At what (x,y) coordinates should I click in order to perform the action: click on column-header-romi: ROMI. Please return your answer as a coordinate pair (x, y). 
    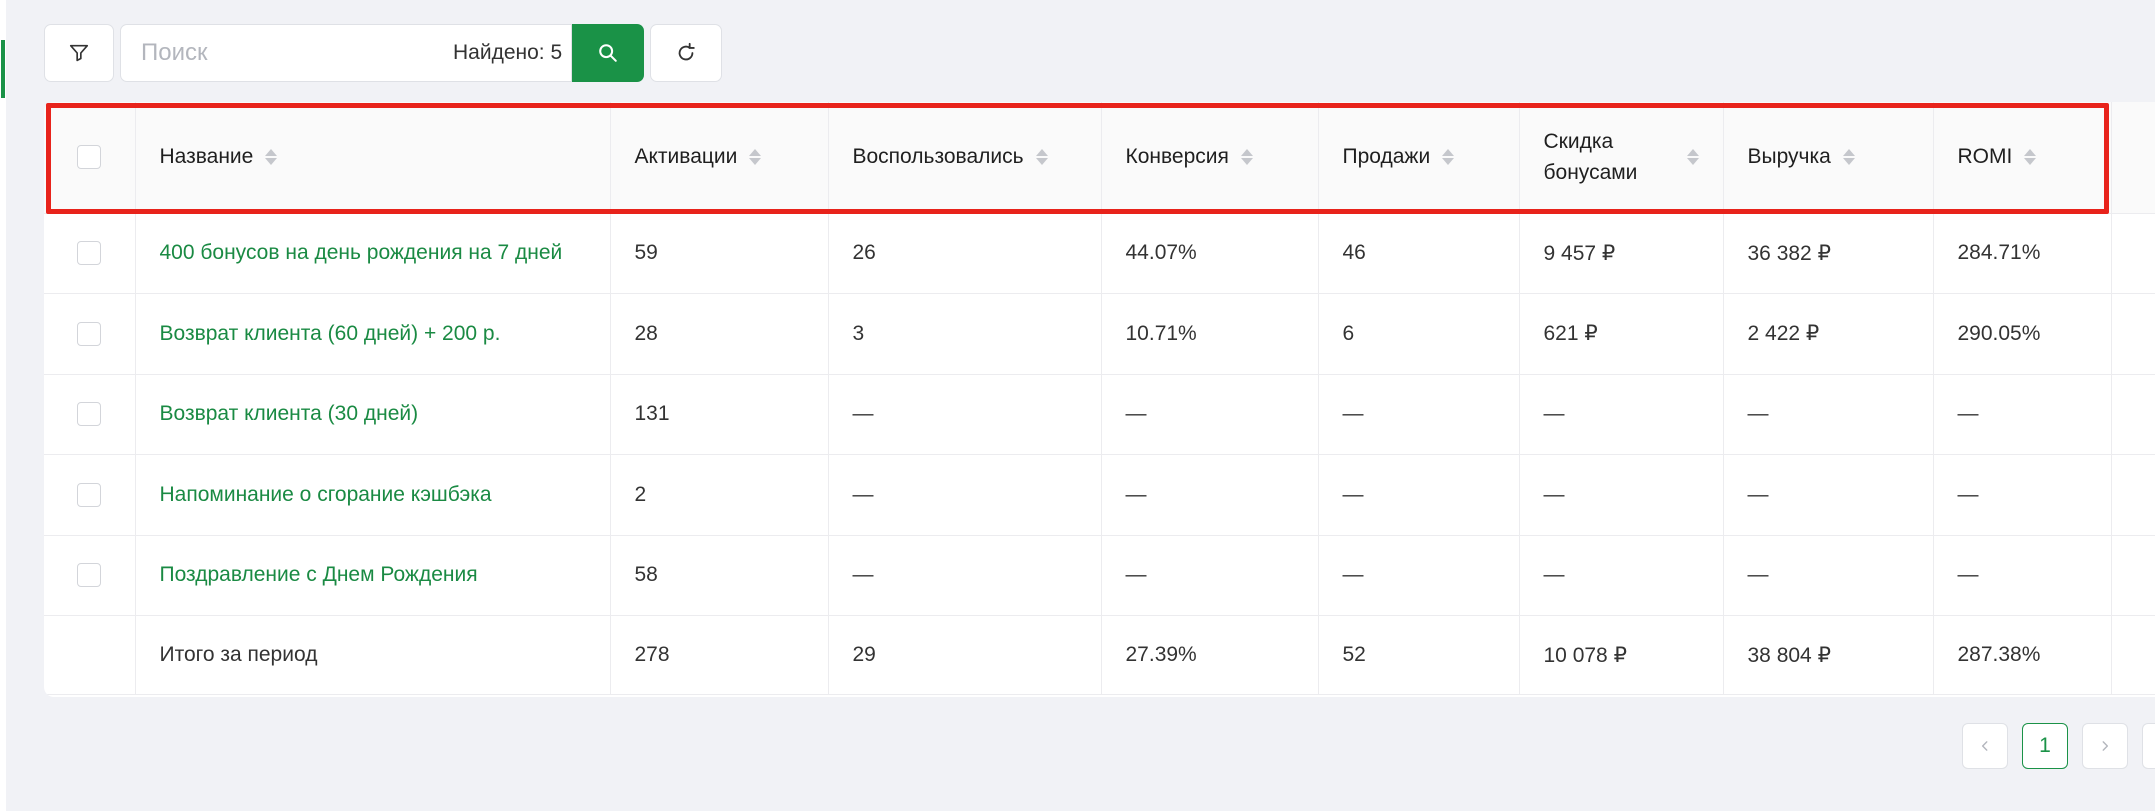
    Looking at the image, I should click on (2022, 158).